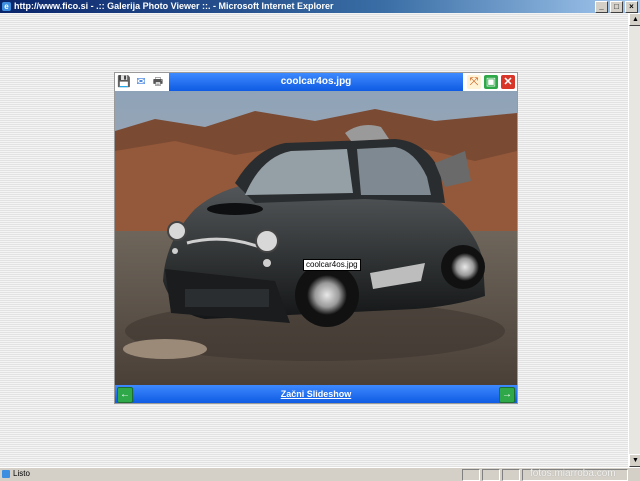 Image resolution: width=640 pixels, height=481 pixels. Describe the element at coordinates (631, 7) in the screenshot. I see `close-button: ×` at that location.